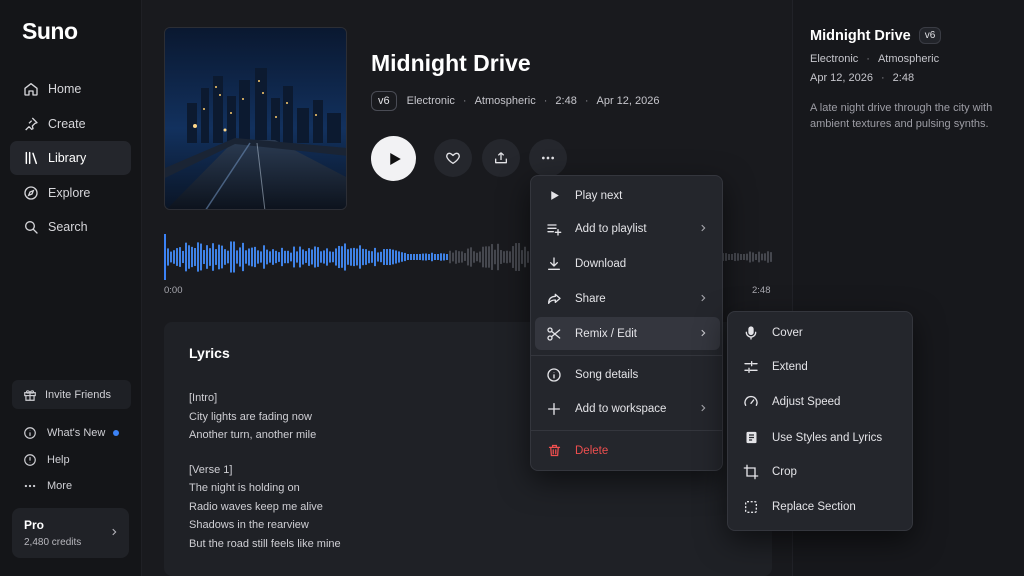  I want to click on crop-icon, so click(751, 472).